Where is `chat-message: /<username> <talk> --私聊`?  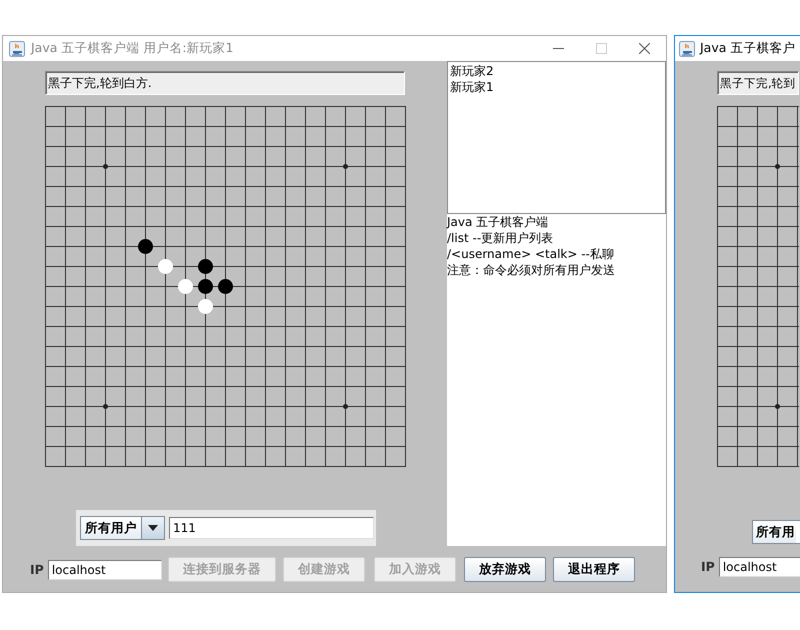 chat-message: /<username> <talk> --私聊 is located at coordinates (531, 254).